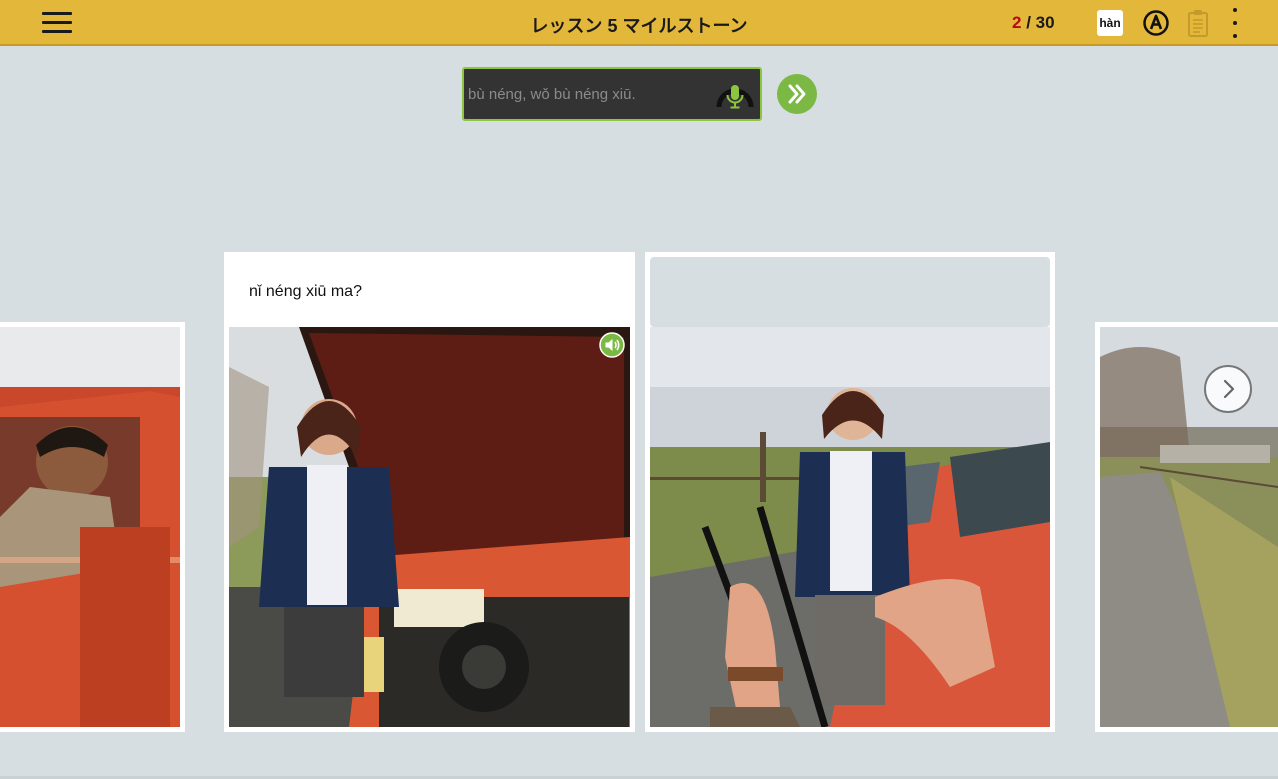  I want to click on speaker-icon, so click(612, 345).